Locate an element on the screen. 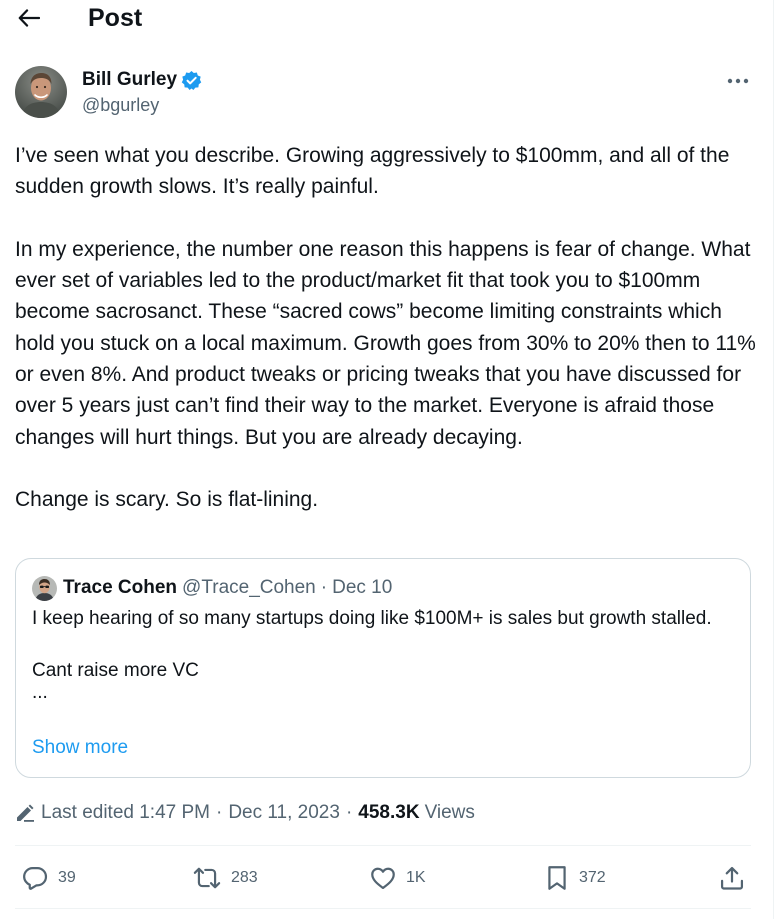  quoted-author-name: Trace Cohen is located at coordinates (120, 587).